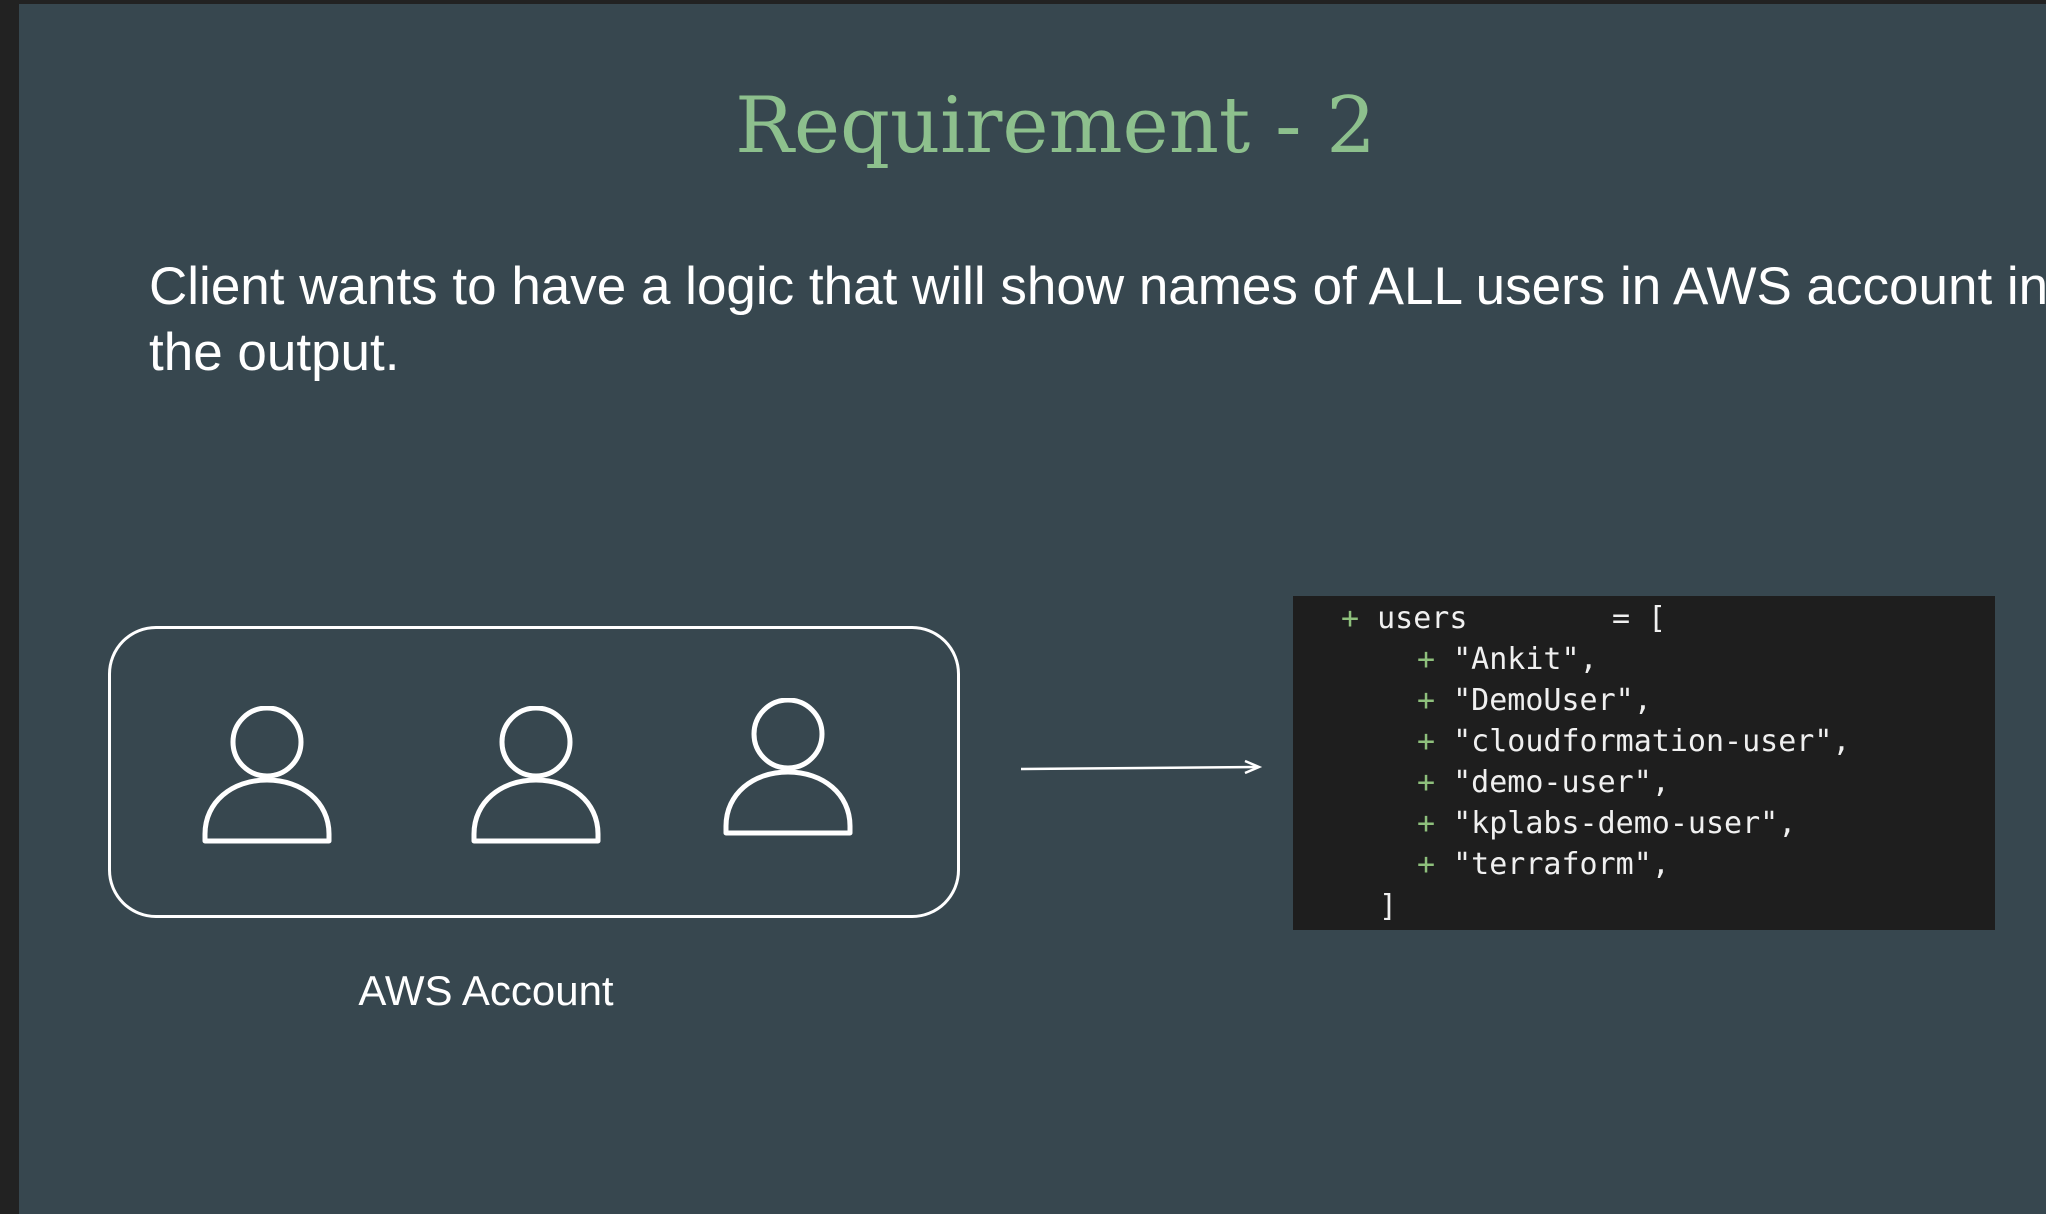 The image size is (2046, 1214). I want to click on code-line-item: + "demo-user",, so click(1543, 782).